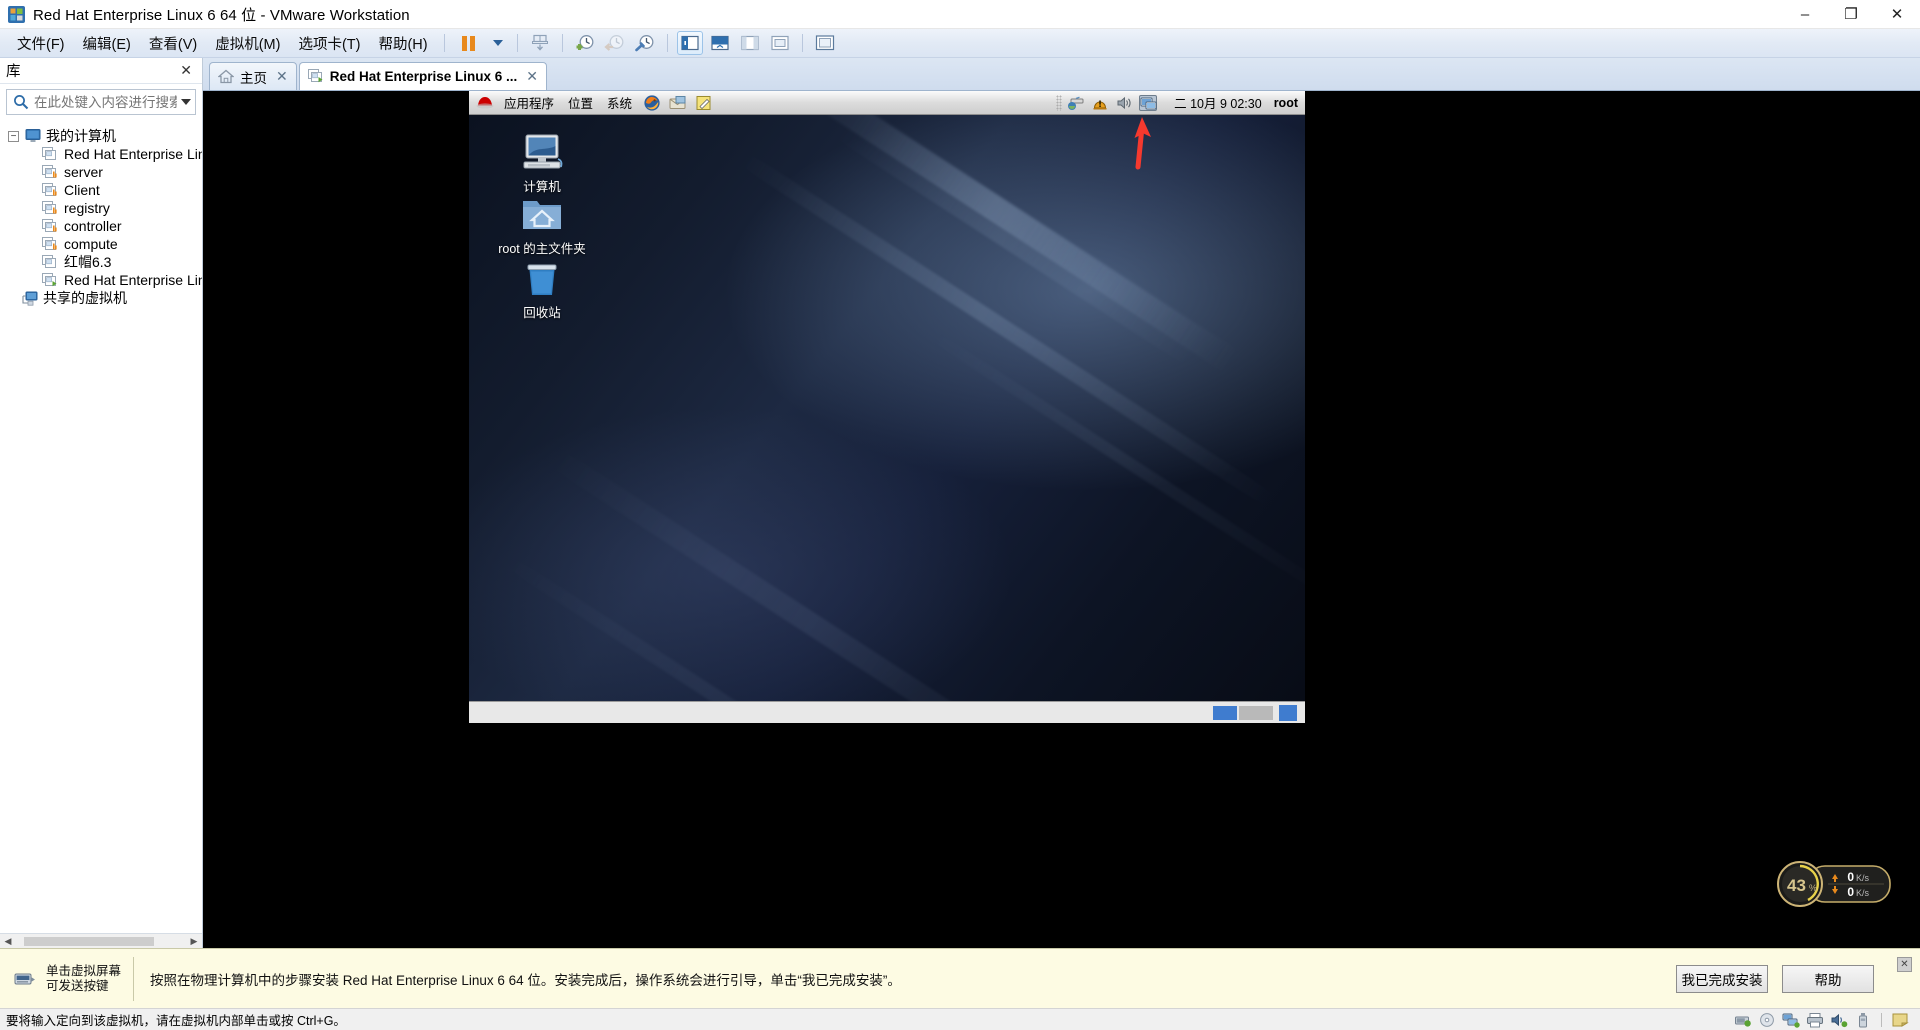 Image resolution: width=1920 pixels, height=1030 pixels. I want to click on display-icon, so click(1148, 102).